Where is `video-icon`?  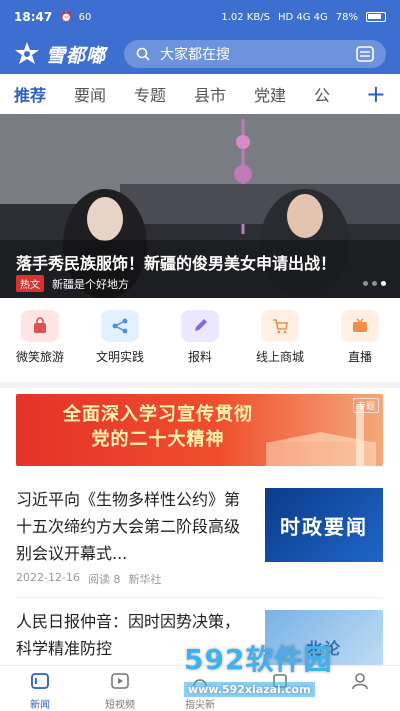 video-icon is located at coordinates (120, 681).